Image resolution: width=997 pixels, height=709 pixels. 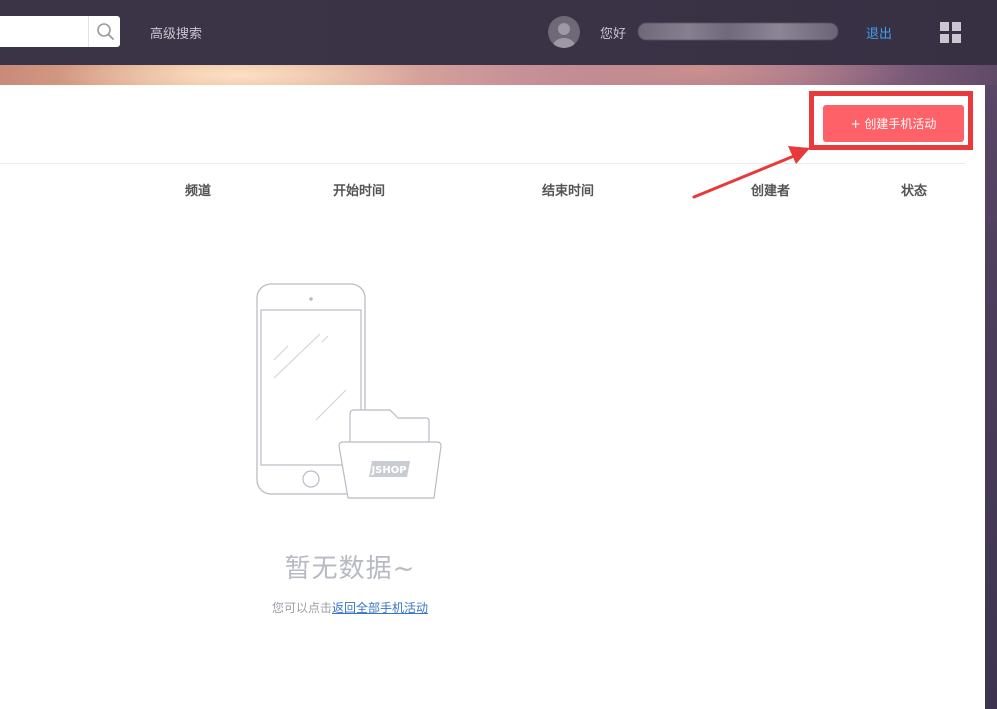 What do you see at coordinates (891, 120) in the screenshot?
I see `annotation-highlight-box` at bounding box center [891, 120].